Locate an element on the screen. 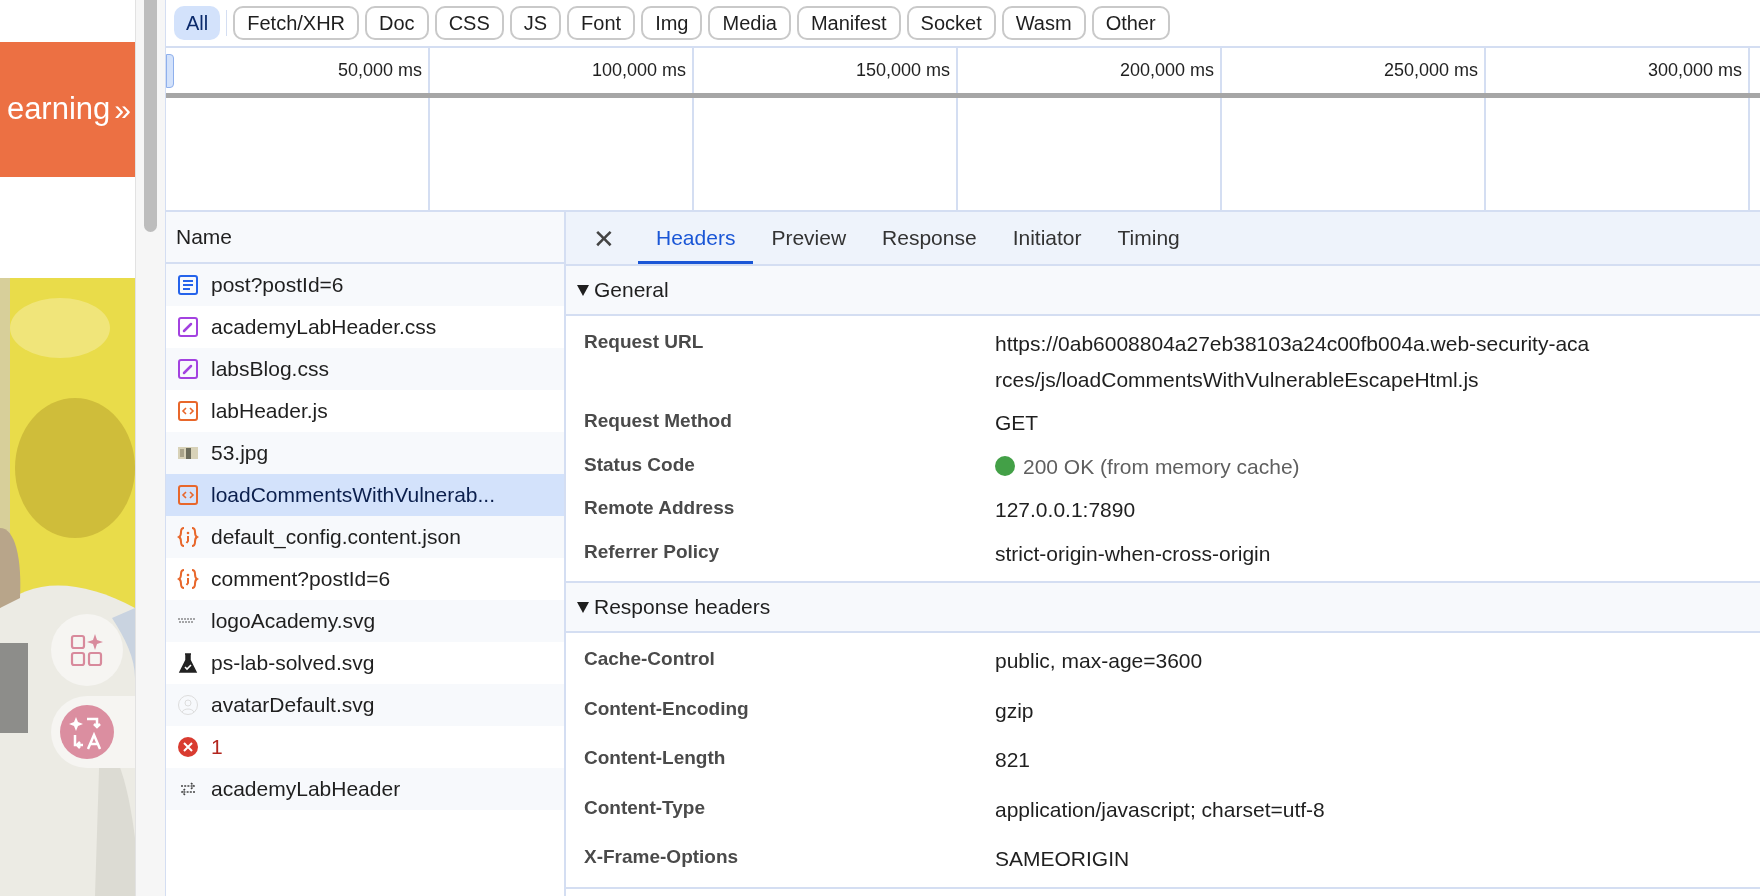 The width and height of the screenshot is (1760, 896). header-label: Request URL is located at coordinates (644, 341).